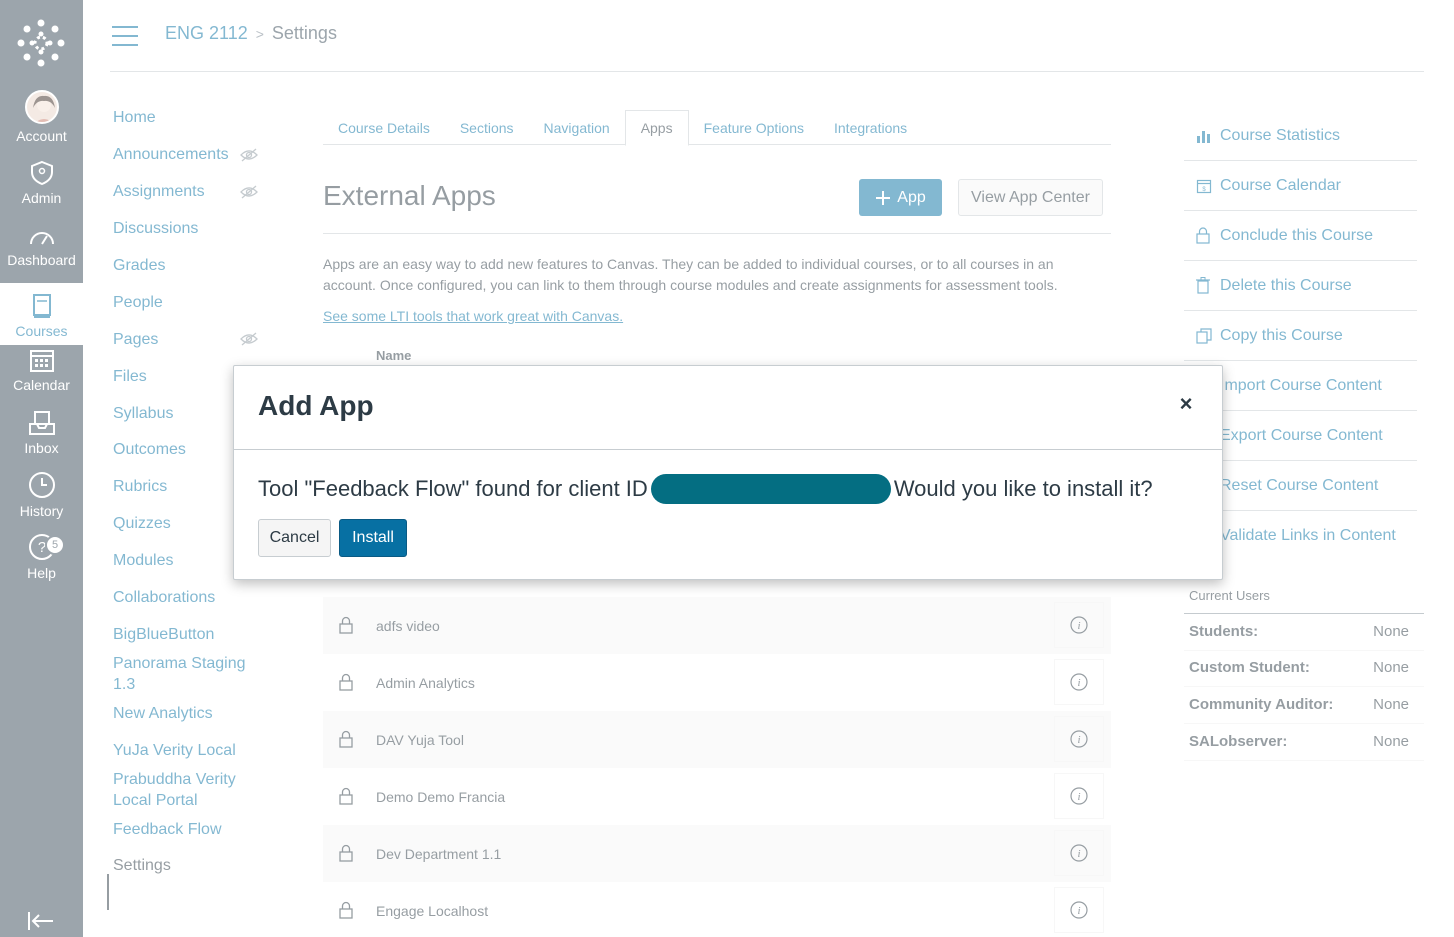 The height and width of the screenshot is (937, 1454). I want to click on close-icon: ×, so click(1186, 403).